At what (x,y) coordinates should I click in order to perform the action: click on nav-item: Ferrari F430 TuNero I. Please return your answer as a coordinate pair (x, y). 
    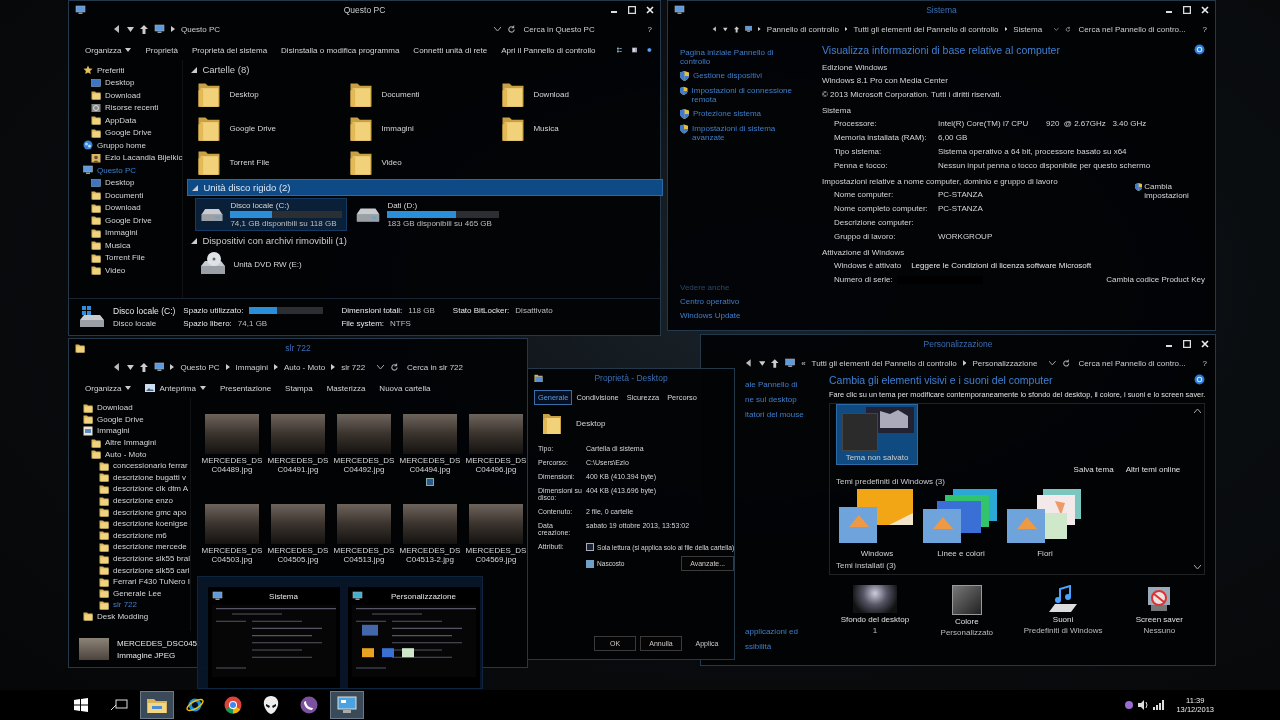
    Looking at the image, I should click on (144, 581).